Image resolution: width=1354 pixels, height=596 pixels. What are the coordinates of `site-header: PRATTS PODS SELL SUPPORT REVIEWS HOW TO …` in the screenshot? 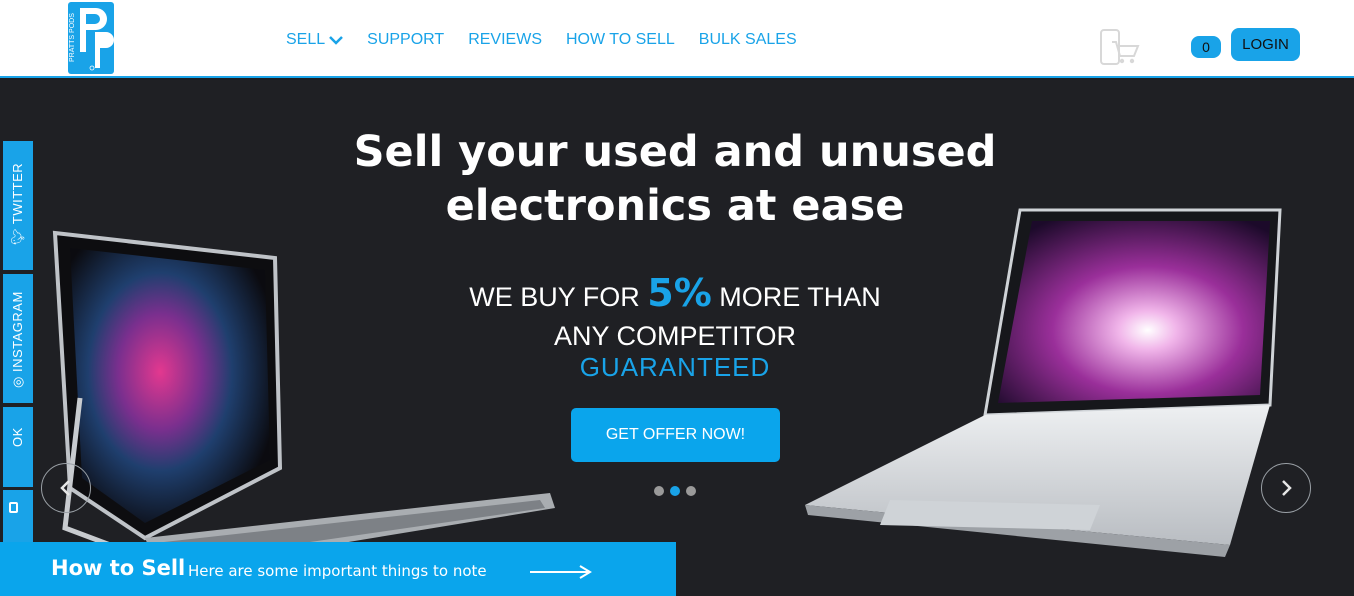 It's located at (677, 39).